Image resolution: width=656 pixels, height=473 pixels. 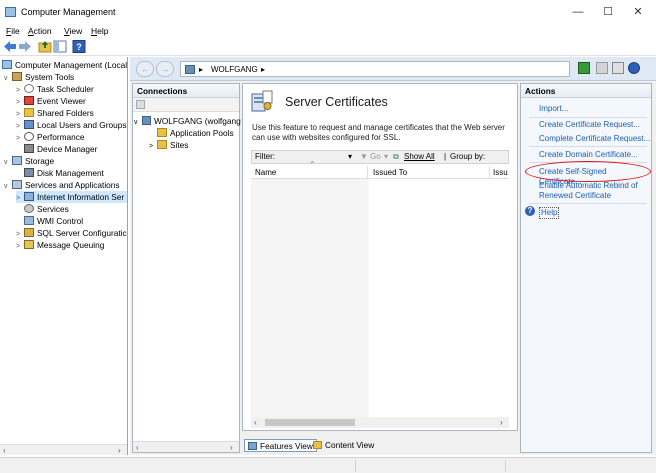 I want to click on event-viewer-icon, so click(x=29, y=100).